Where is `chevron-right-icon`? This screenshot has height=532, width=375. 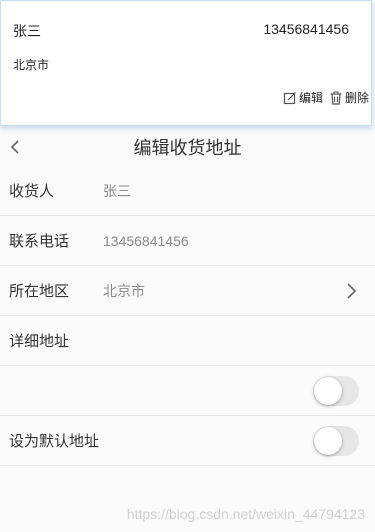 chevron-right-icon is located at coordinates (352, 291).